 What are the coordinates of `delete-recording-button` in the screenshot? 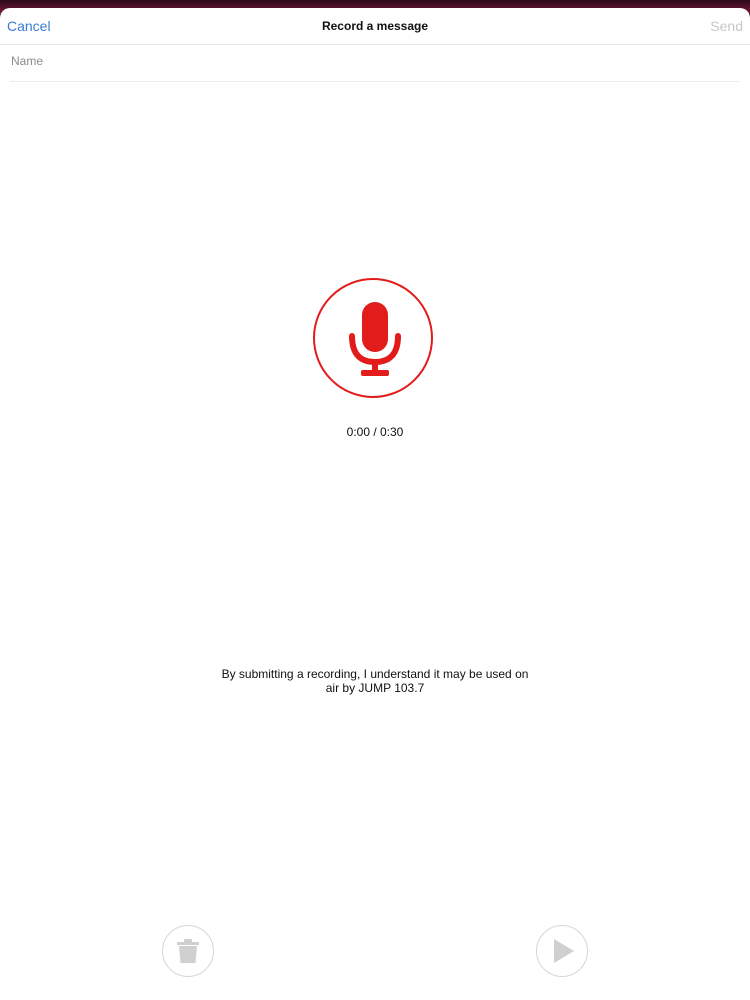 It's located at (188, 951).